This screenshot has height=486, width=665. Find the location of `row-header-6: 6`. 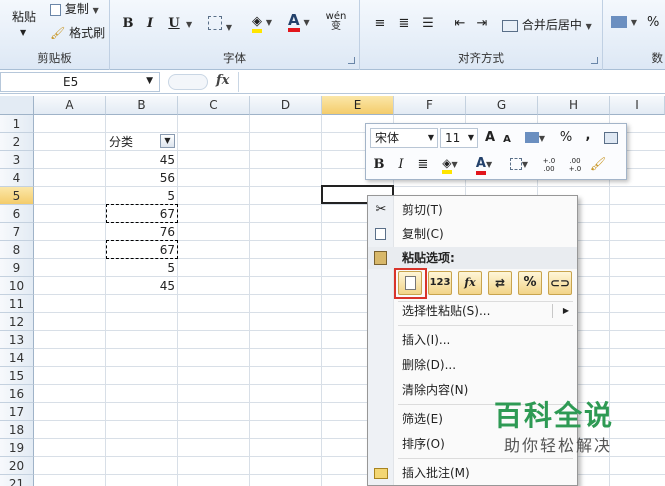

row-header-6: 6 is located at coordinates (17, 214).